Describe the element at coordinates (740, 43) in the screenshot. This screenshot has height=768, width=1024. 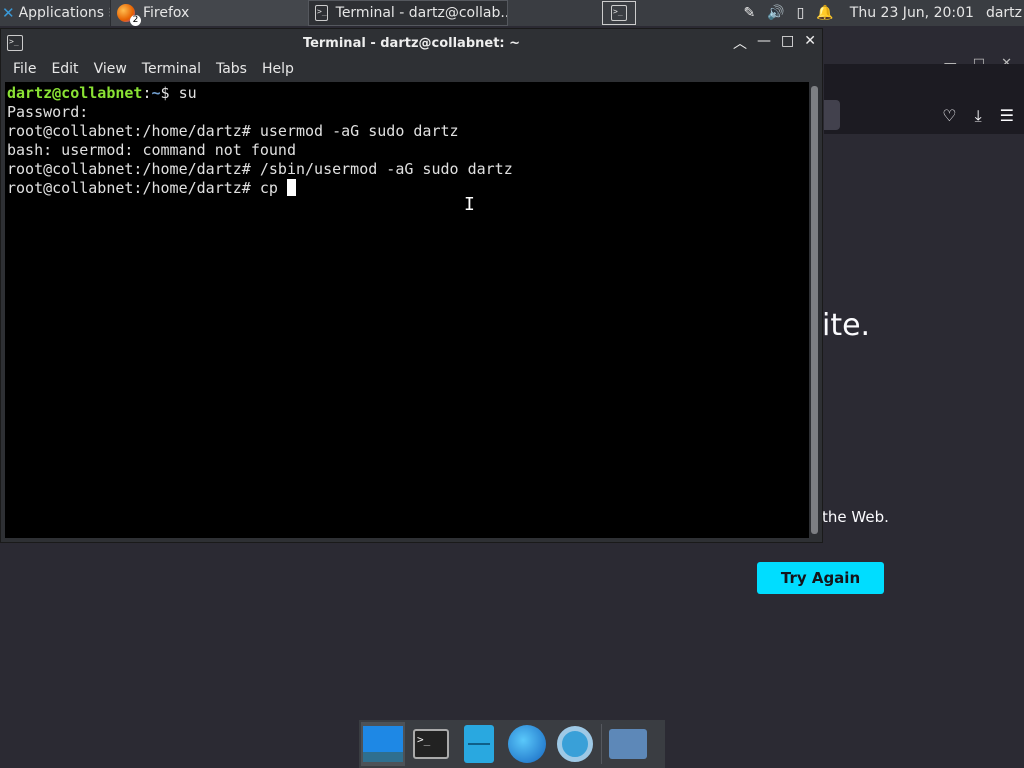
I see `chevron-up-icon: ︿` at that location.